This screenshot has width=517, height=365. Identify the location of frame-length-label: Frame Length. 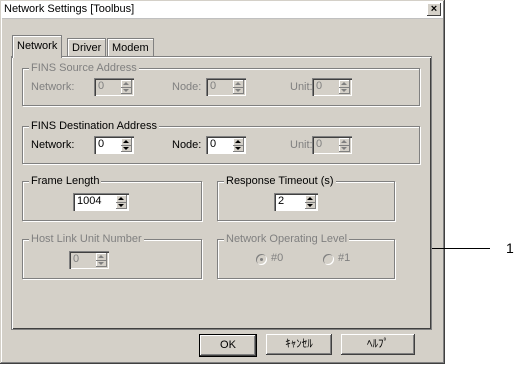
(65, 181).